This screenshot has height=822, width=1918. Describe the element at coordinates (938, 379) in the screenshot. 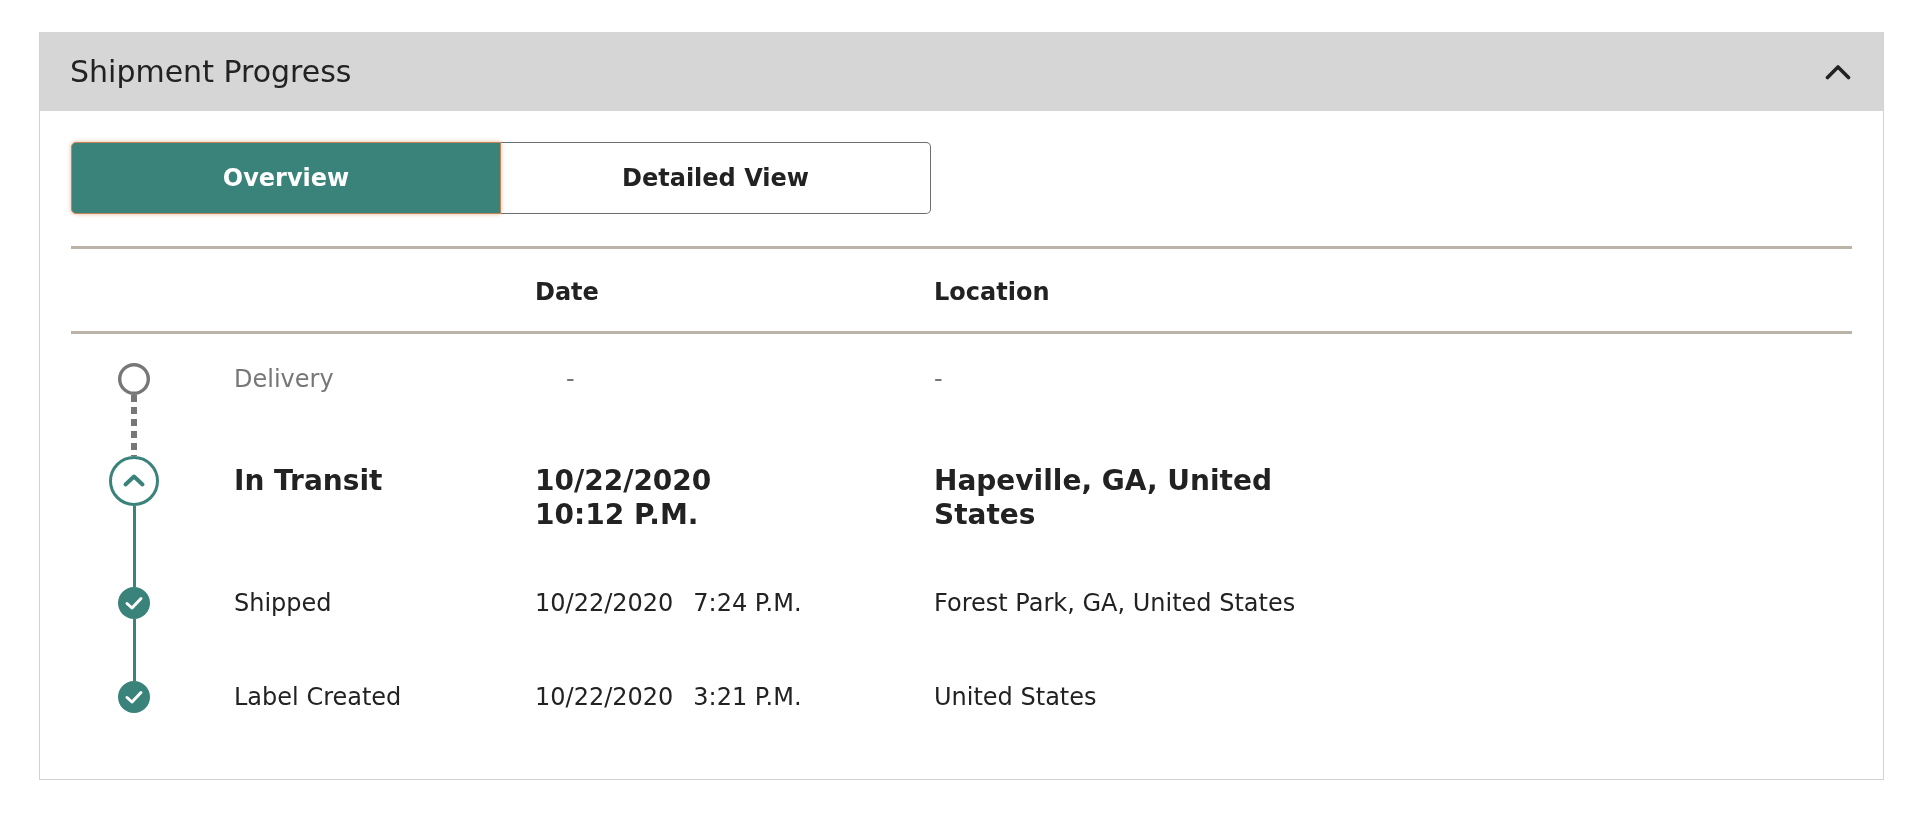

I see `location-text: -` at that location.